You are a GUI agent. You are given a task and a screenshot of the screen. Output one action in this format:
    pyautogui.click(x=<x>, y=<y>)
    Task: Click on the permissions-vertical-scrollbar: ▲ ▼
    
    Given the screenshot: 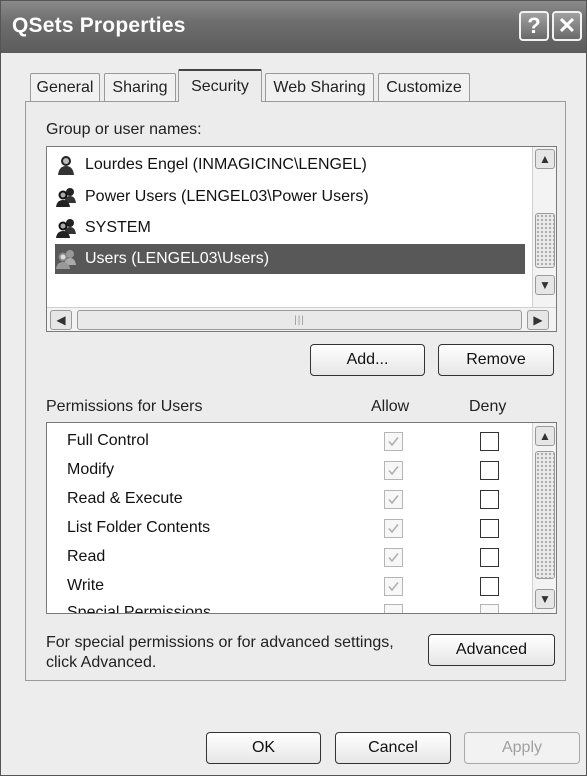 What is the action you would take?
    pyautogui.click(x=544, y=518)
    